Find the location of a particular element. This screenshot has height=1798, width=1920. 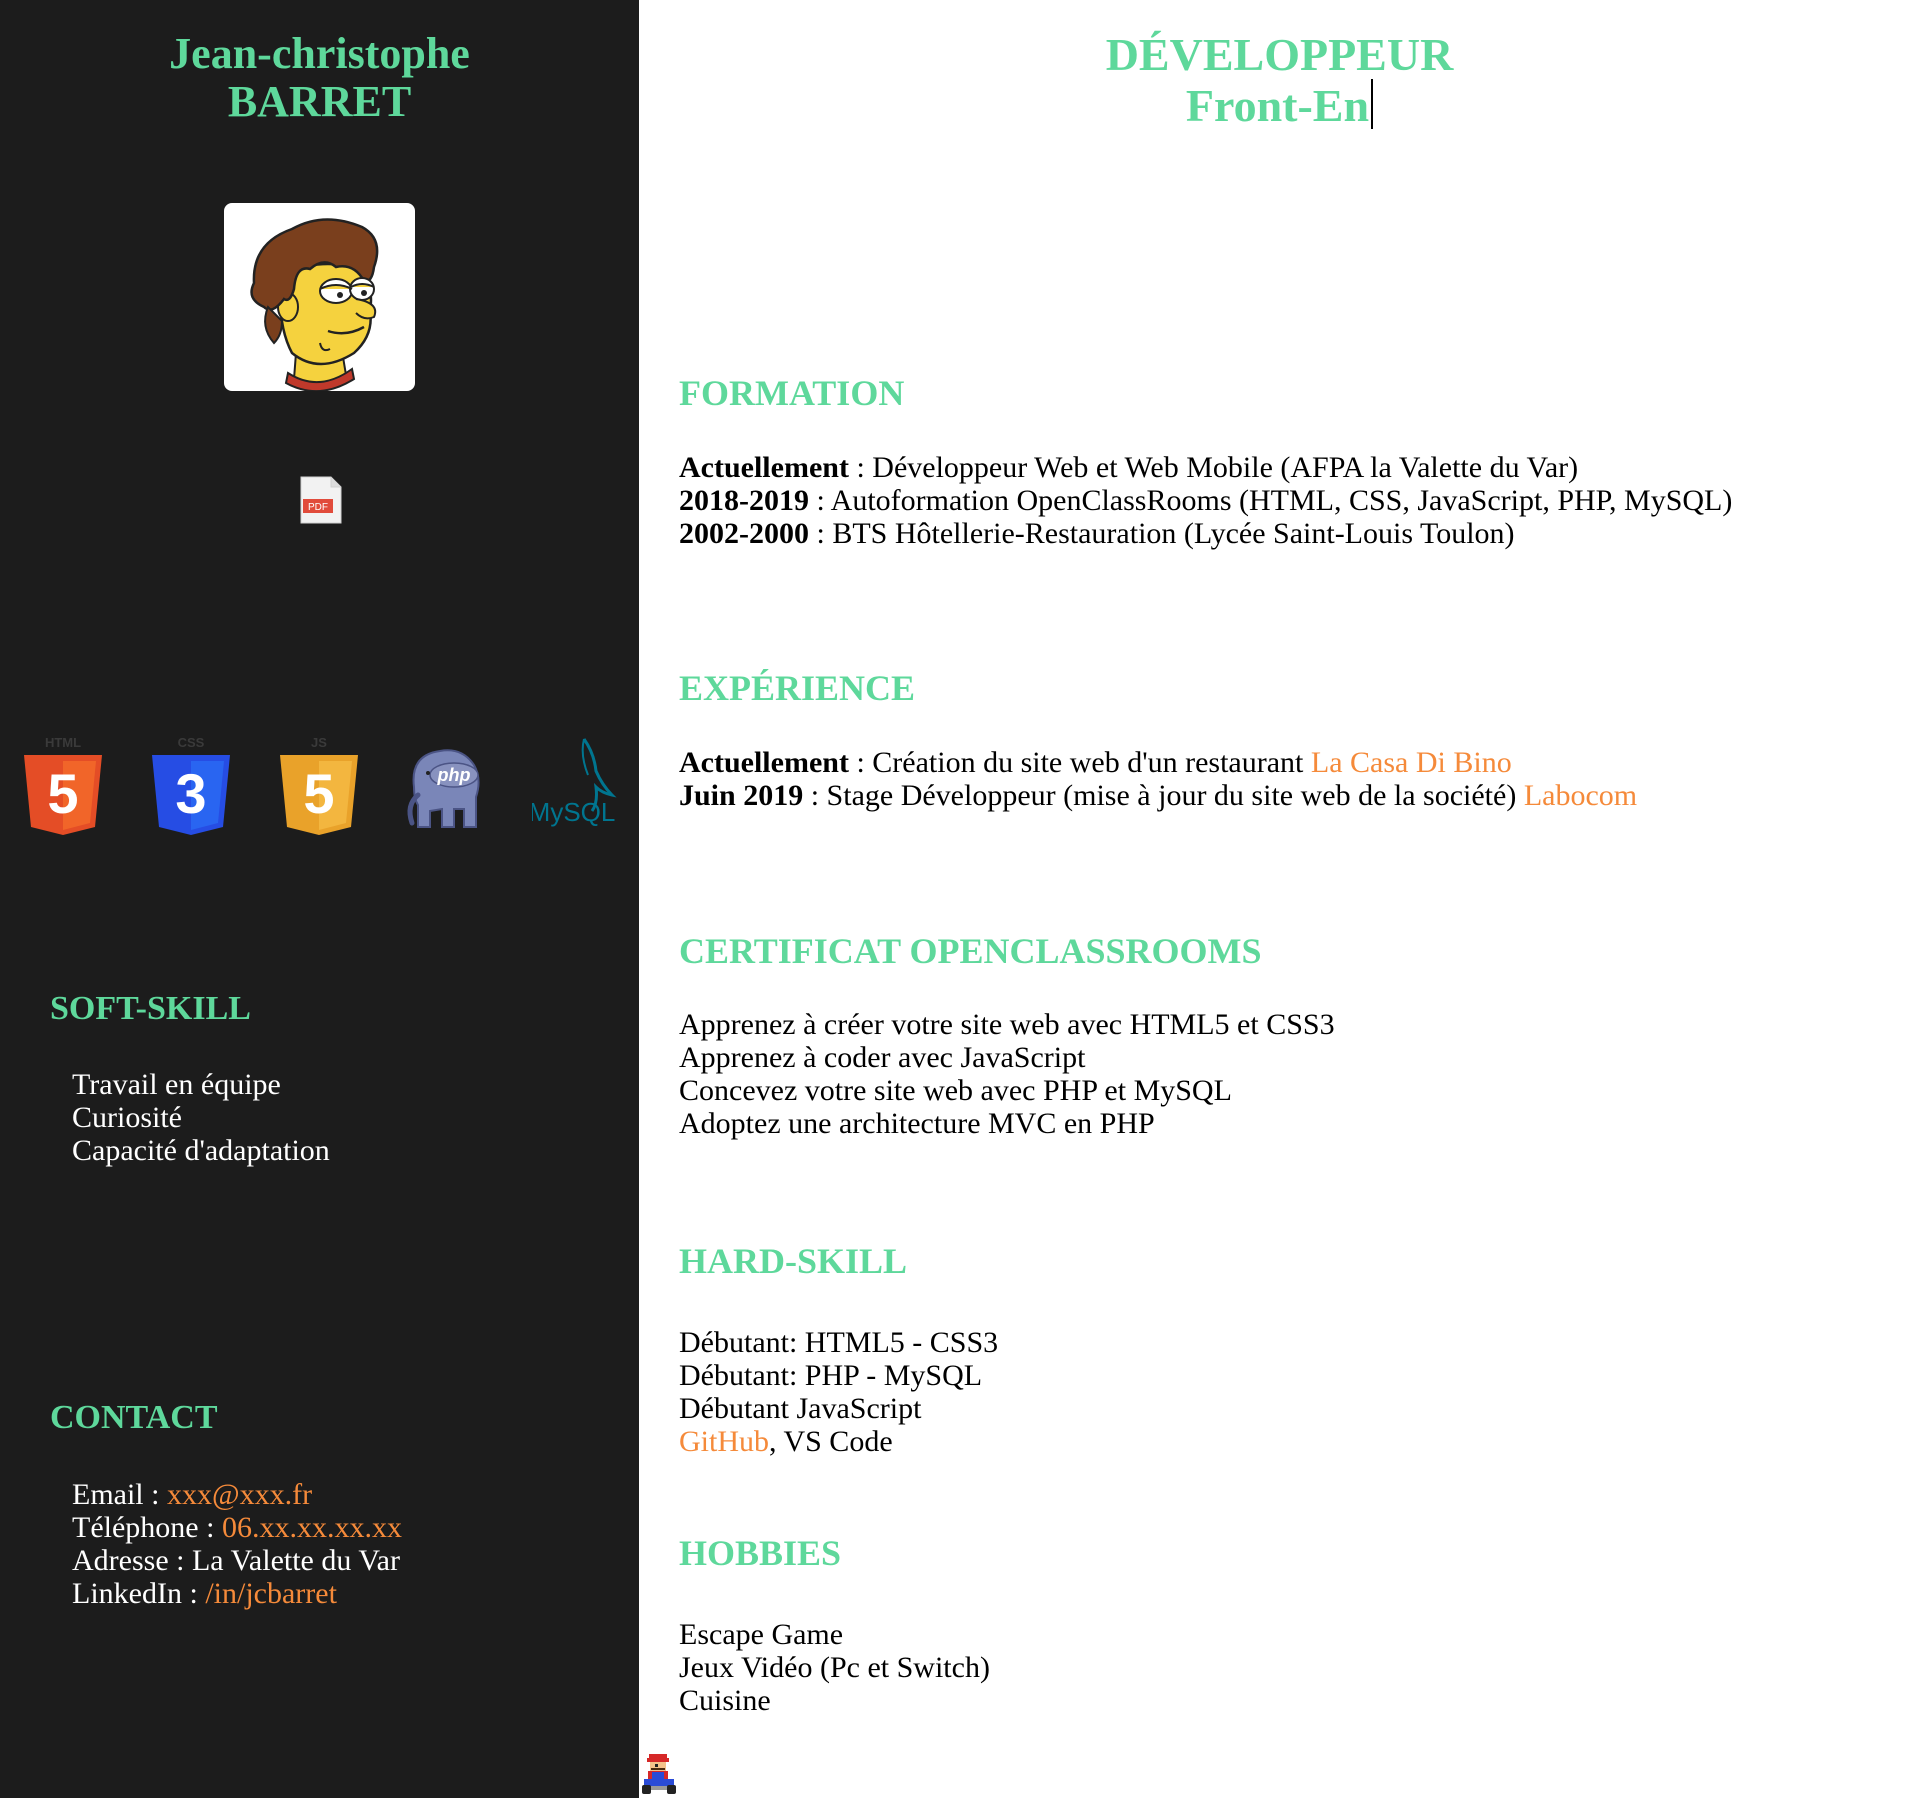

html5-logo: HTML 5 is located at coordinates (63, 785).